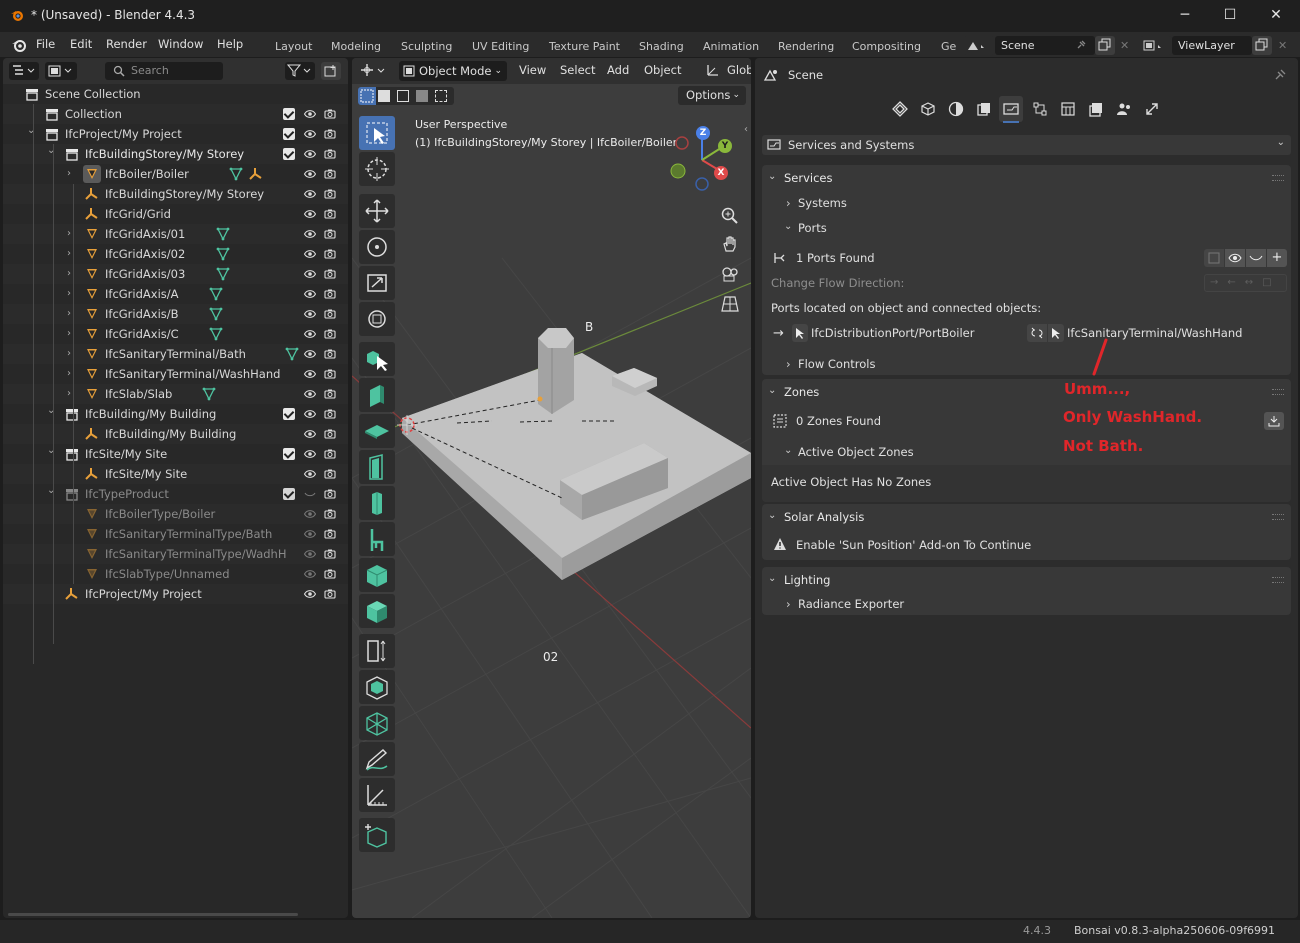  I want to click on close-button: ✕, so click(1276, 16).